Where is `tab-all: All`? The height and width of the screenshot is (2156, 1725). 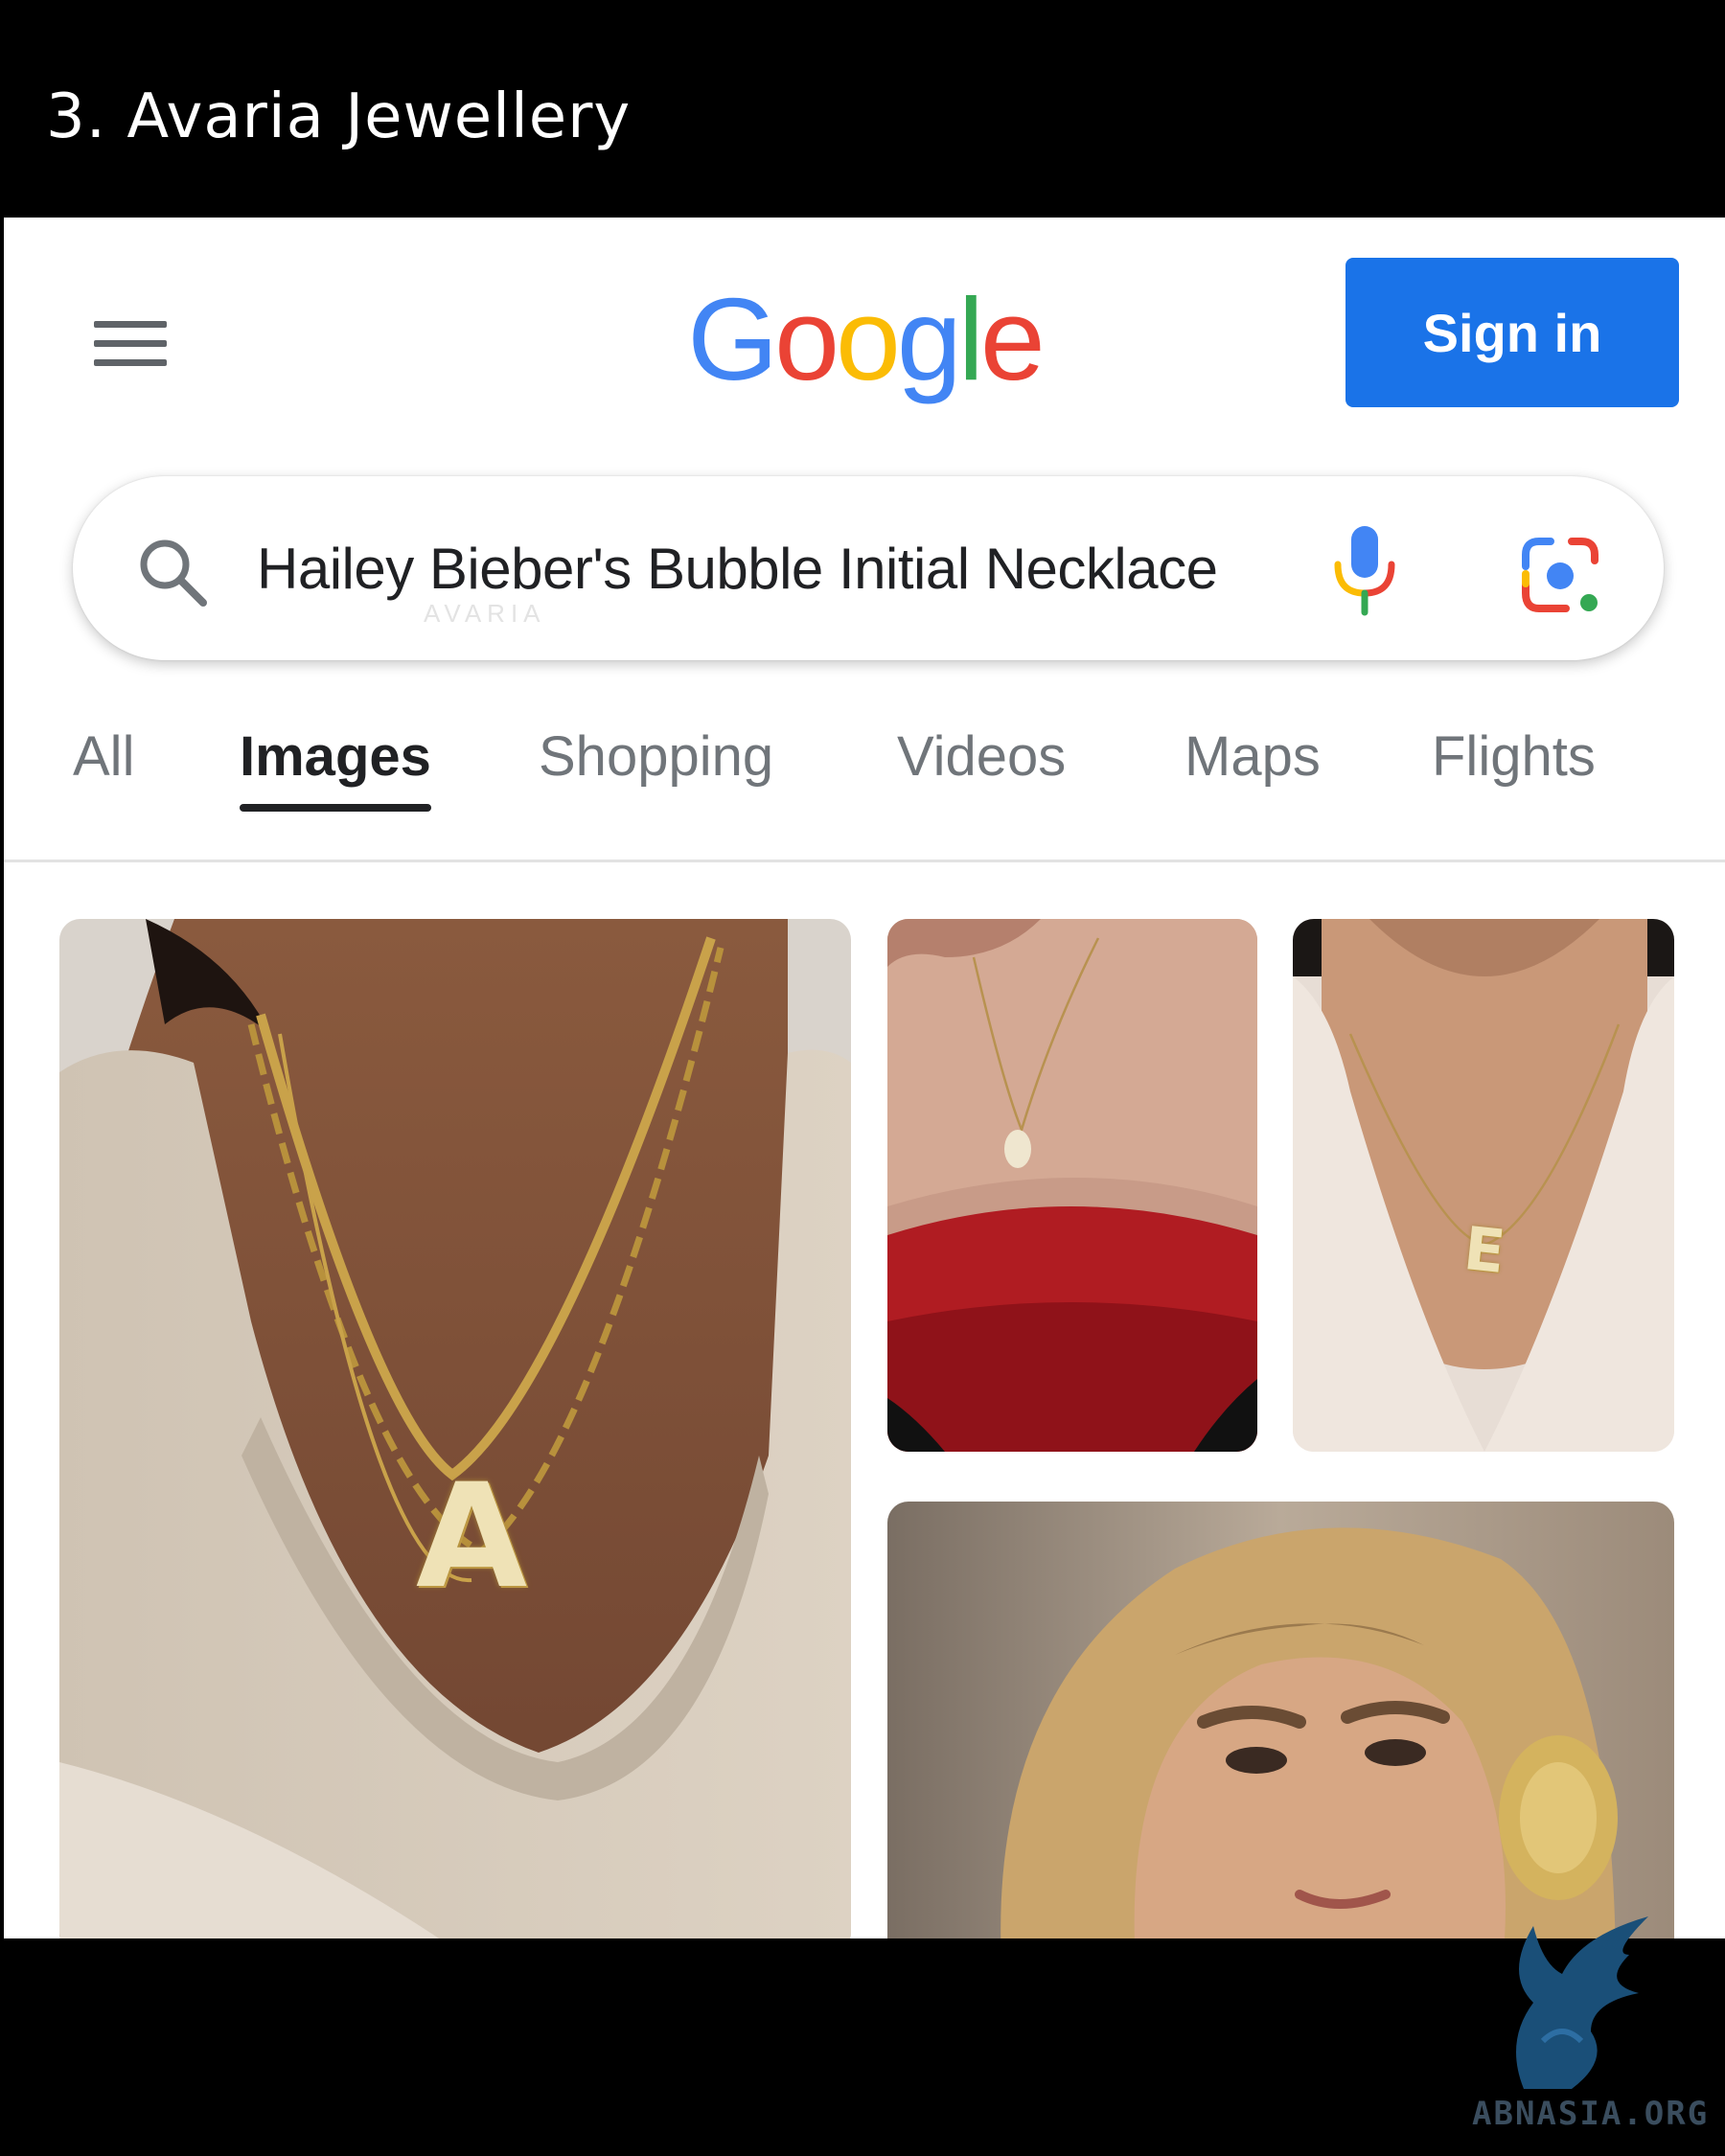 tab-all: All is located at coordinates (103, 787).